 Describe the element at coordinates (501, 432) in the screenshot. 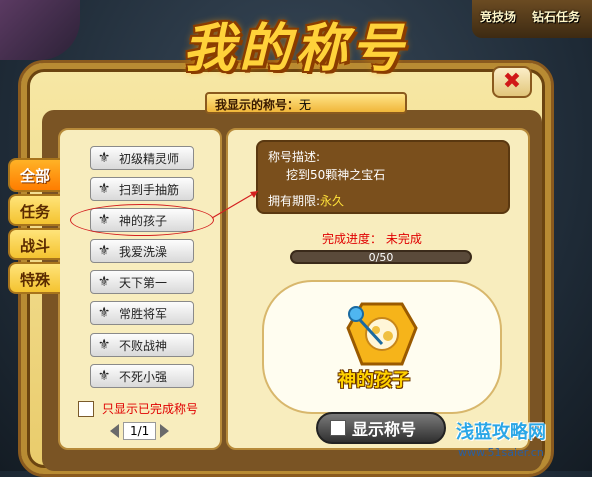

I see `watermark: 浅蓝攻略网` at that location.